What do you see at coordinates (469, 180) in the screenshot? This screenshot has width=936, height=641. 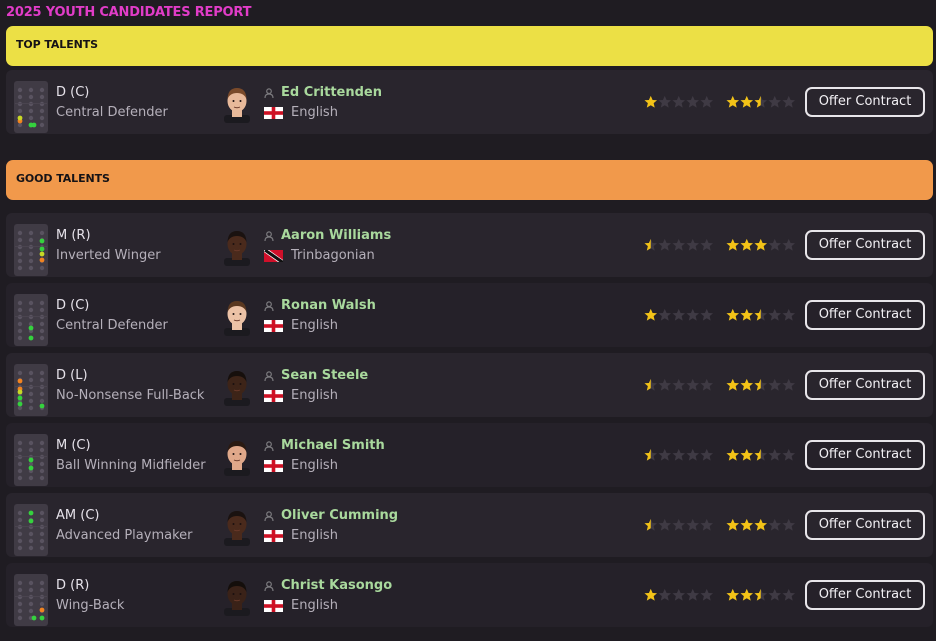 I see `section-good-talents: GOOD TALENTS` at bounding box center [469, 180].